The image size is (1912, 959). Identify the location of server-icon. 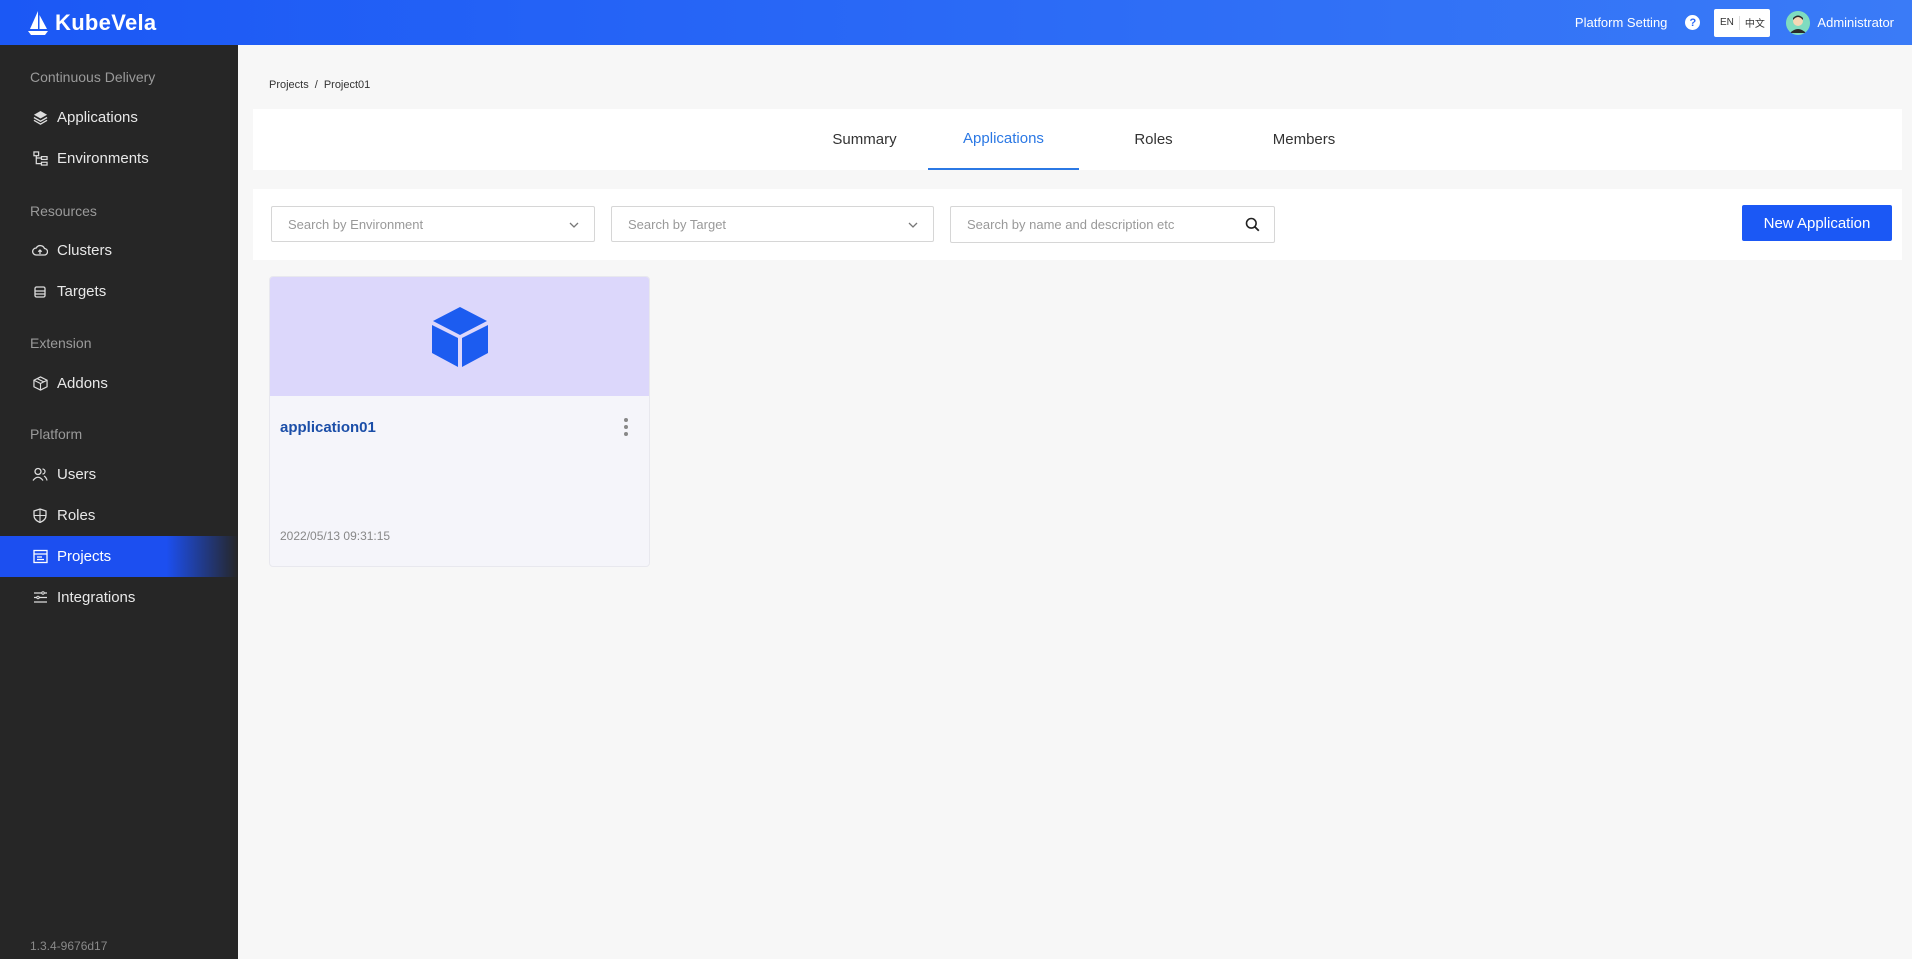
(40, 292).